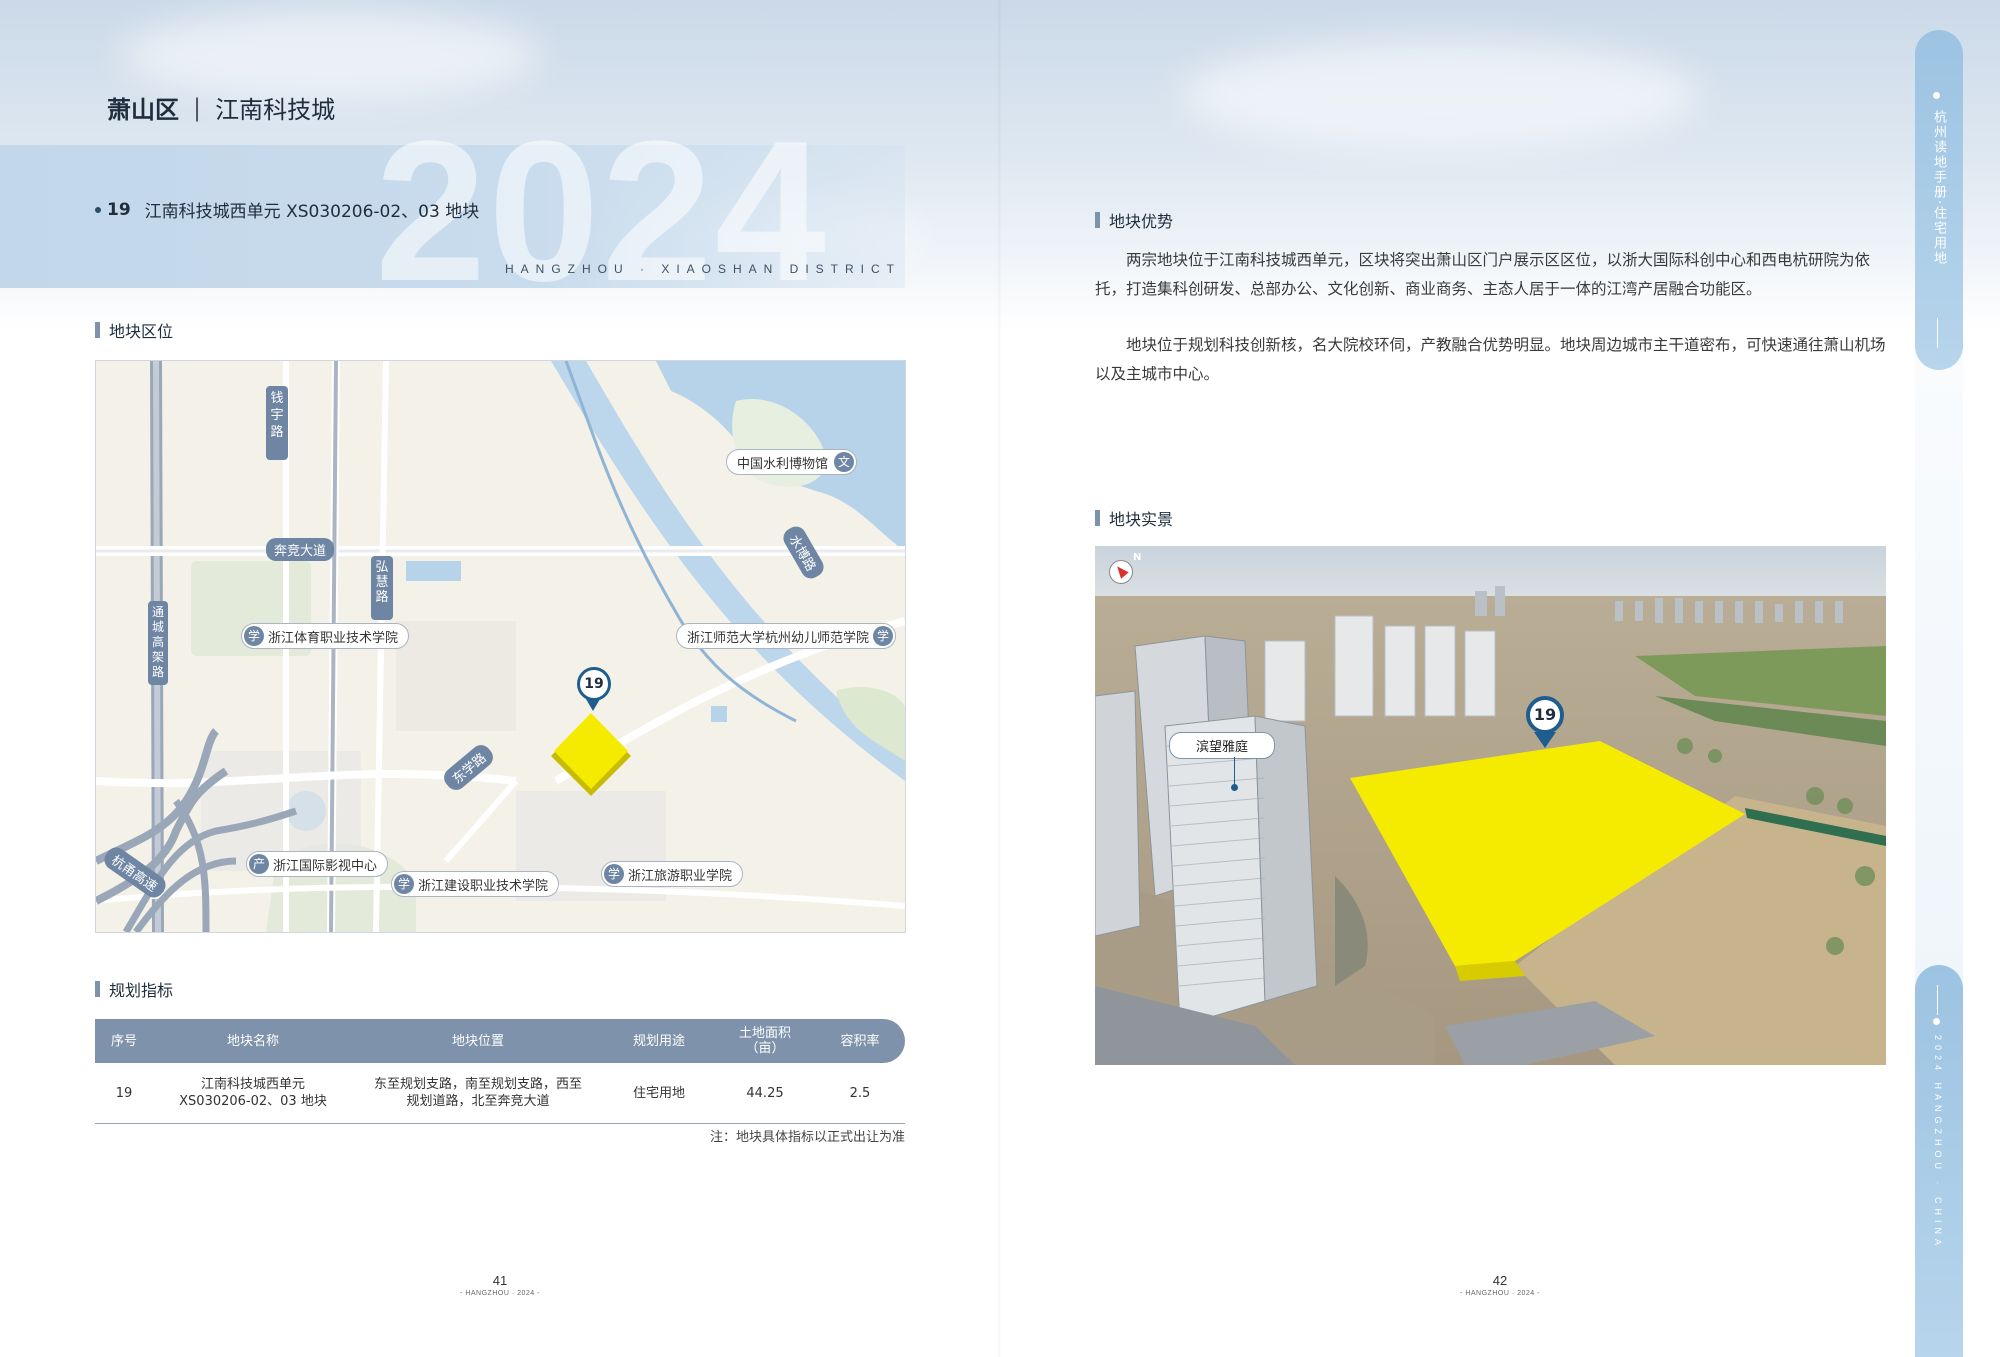 This screenshot has width=2000, height=1357. I want to click on cell-usage: 住宅用地, so click(659, 1093).